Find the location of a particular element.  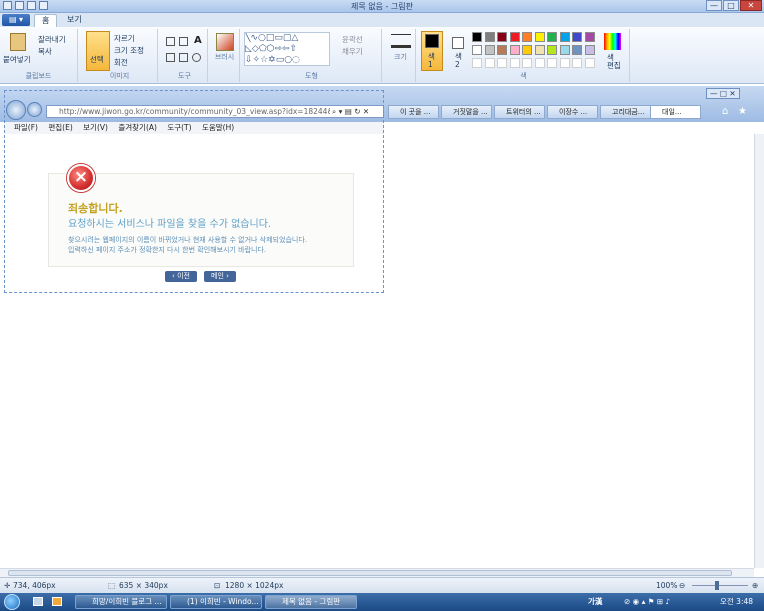

system-tray: 가漢 ⊘ ◉ ▴ ⚑ ⊞ ♪ 오전 3:48 is located at coordinates (674, 602).